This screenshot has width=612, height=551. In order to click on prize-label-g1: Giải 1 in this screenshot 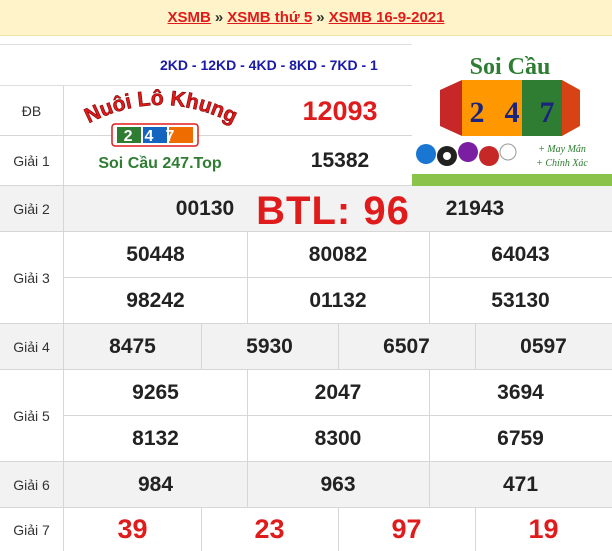, I will do `click(32, 160)`.